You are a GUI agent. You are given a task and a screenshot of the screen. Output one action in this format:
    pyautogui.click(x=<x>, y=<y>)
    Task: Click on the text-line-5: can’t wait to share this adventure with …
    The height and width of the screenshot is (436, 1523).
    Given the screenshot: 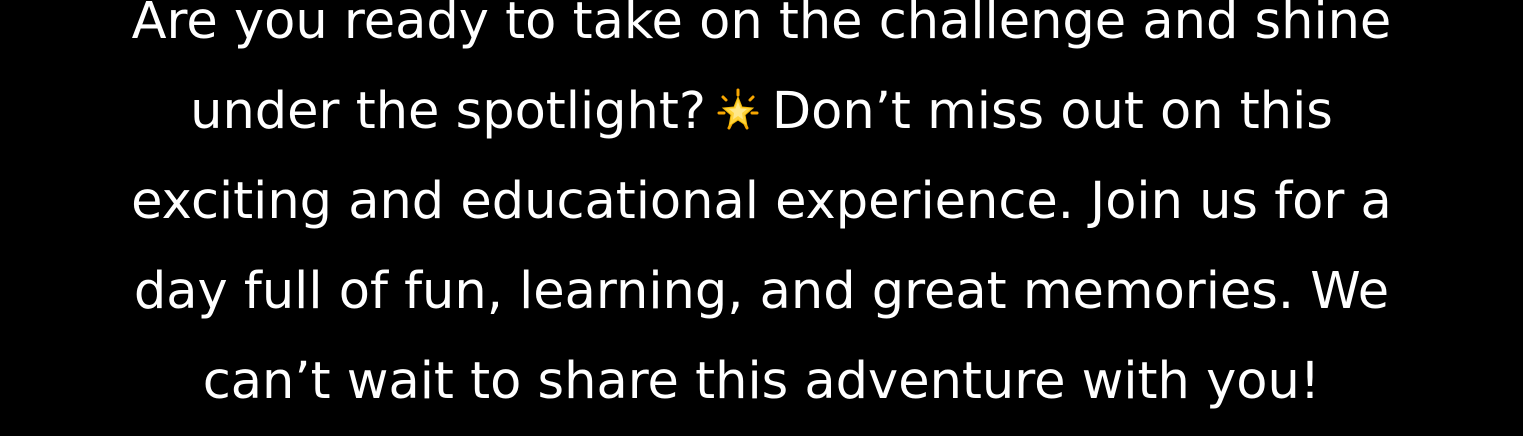 What is the action you would take?
    pyautogui.click(x=761, y=381)
    